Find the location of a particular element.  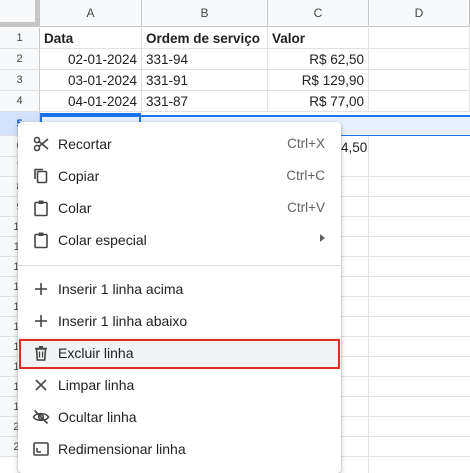

menu-item-clear-row: Limpar linha is located at coordinates (179, 385).